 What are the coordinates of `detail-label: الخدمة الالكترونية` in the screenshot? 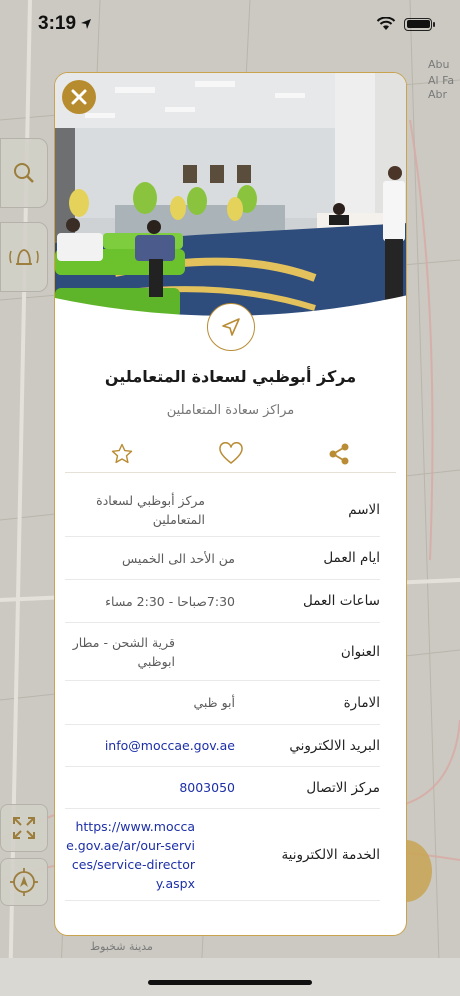 It's located at (330, 854).